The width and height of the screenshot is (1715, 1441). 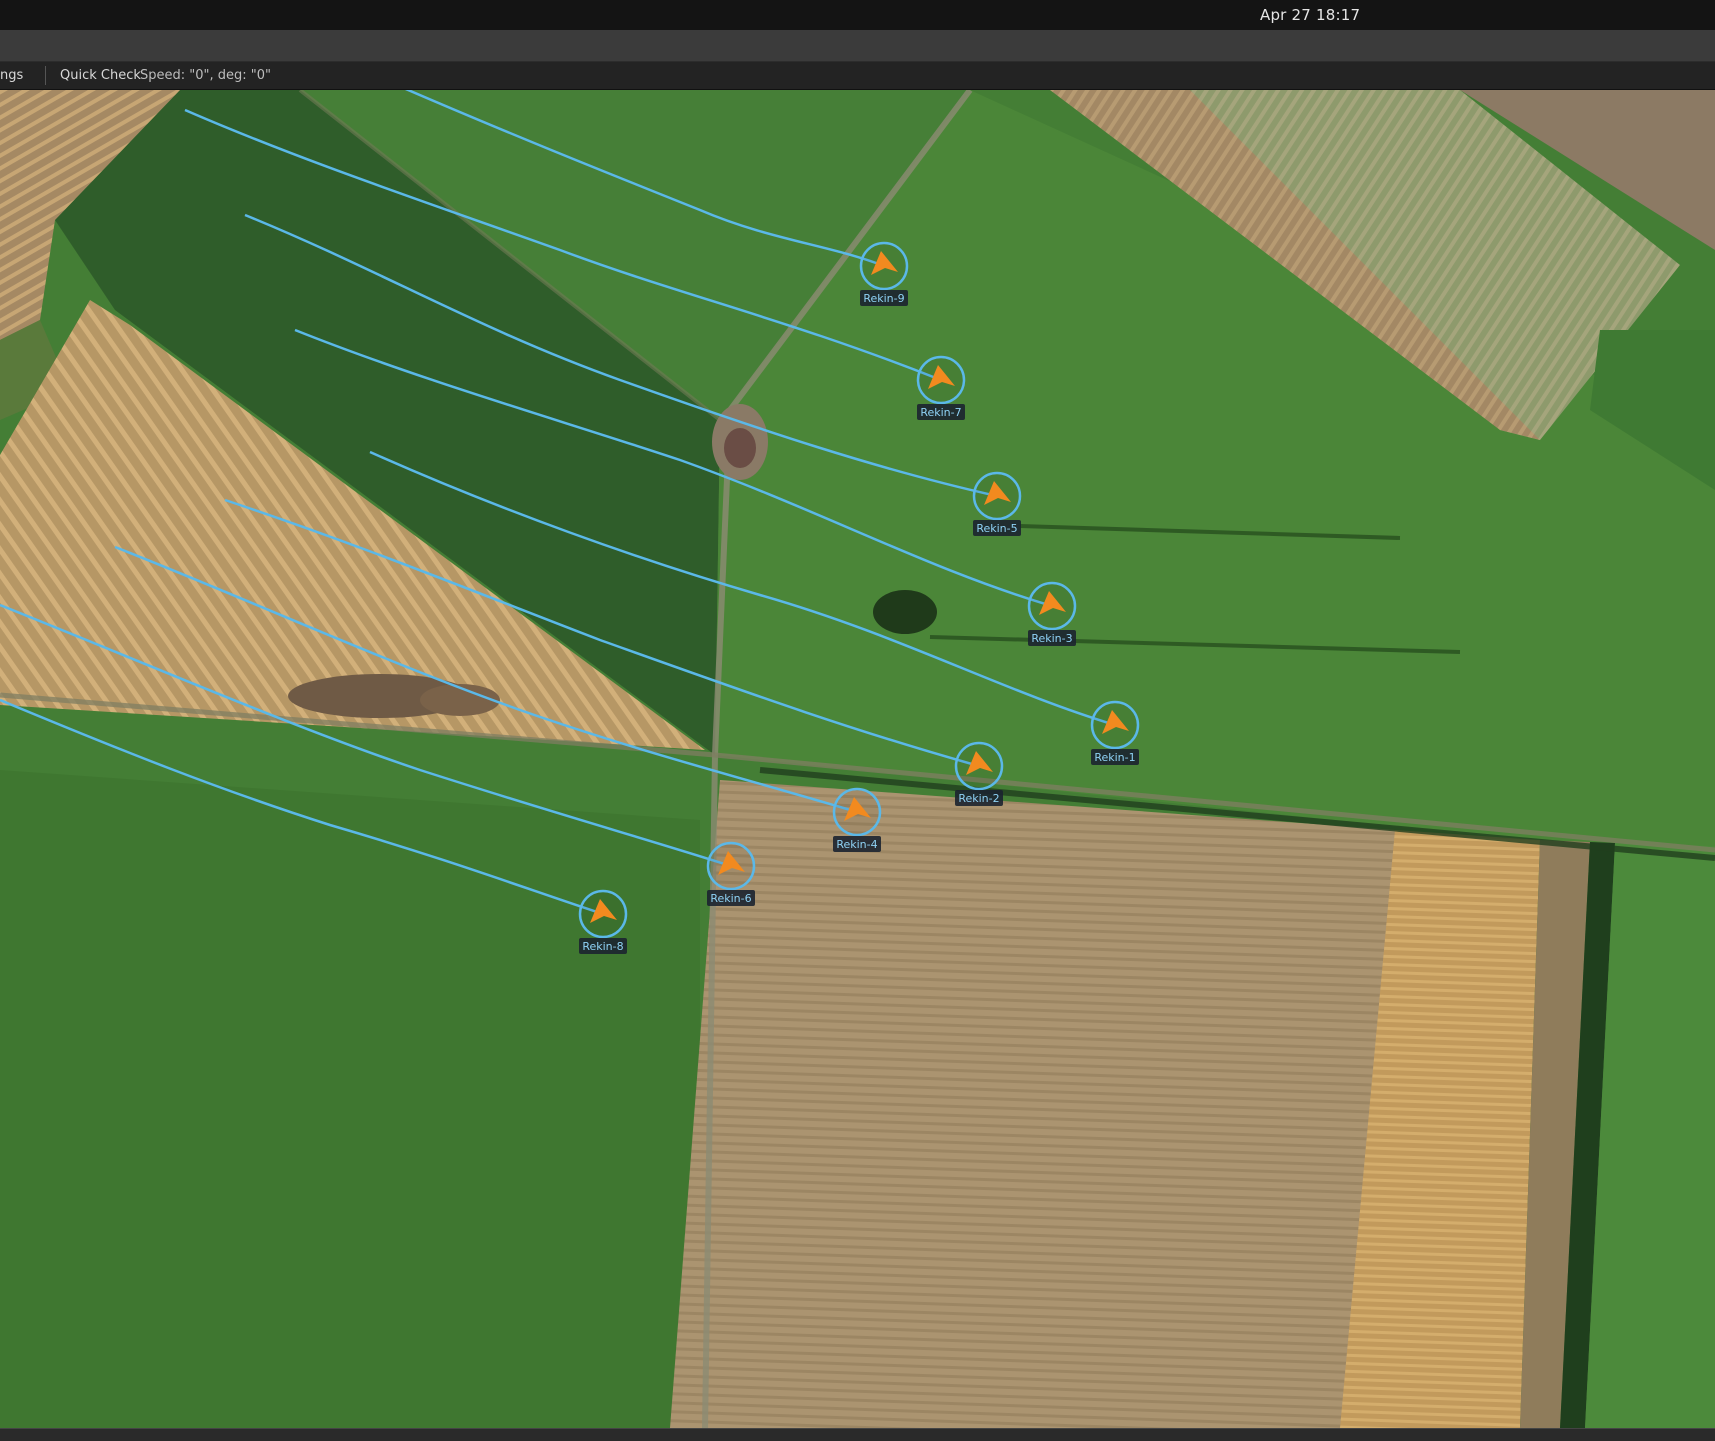 What do you see at coordinates (857, 46) in the screenshot?
I see `window-title-strip` at bounding box center [857, 46].